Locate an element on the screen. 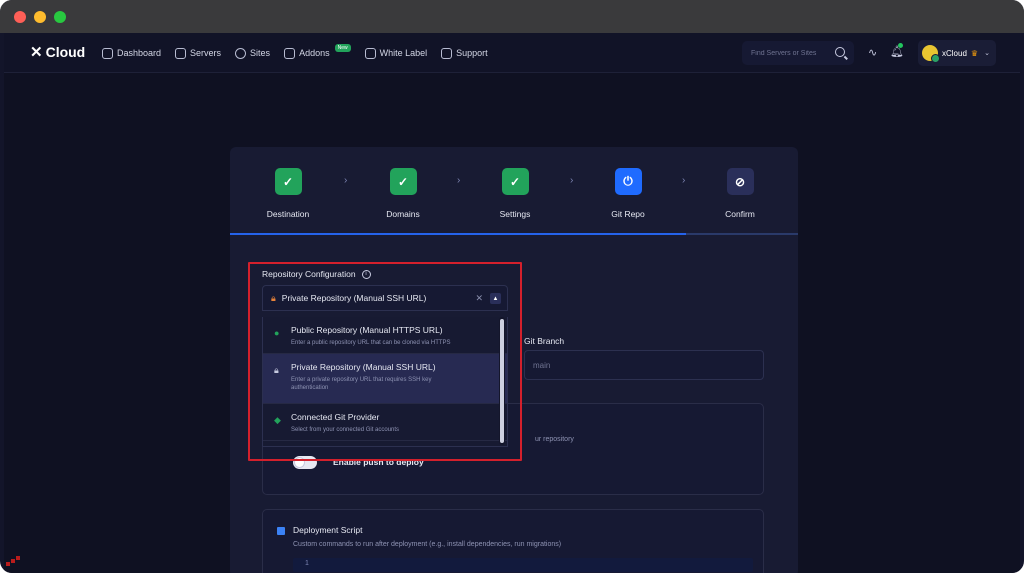 The height and width of the screenshot is (573, 1024). stepper-progress-track is located at coordinates (742, 234).